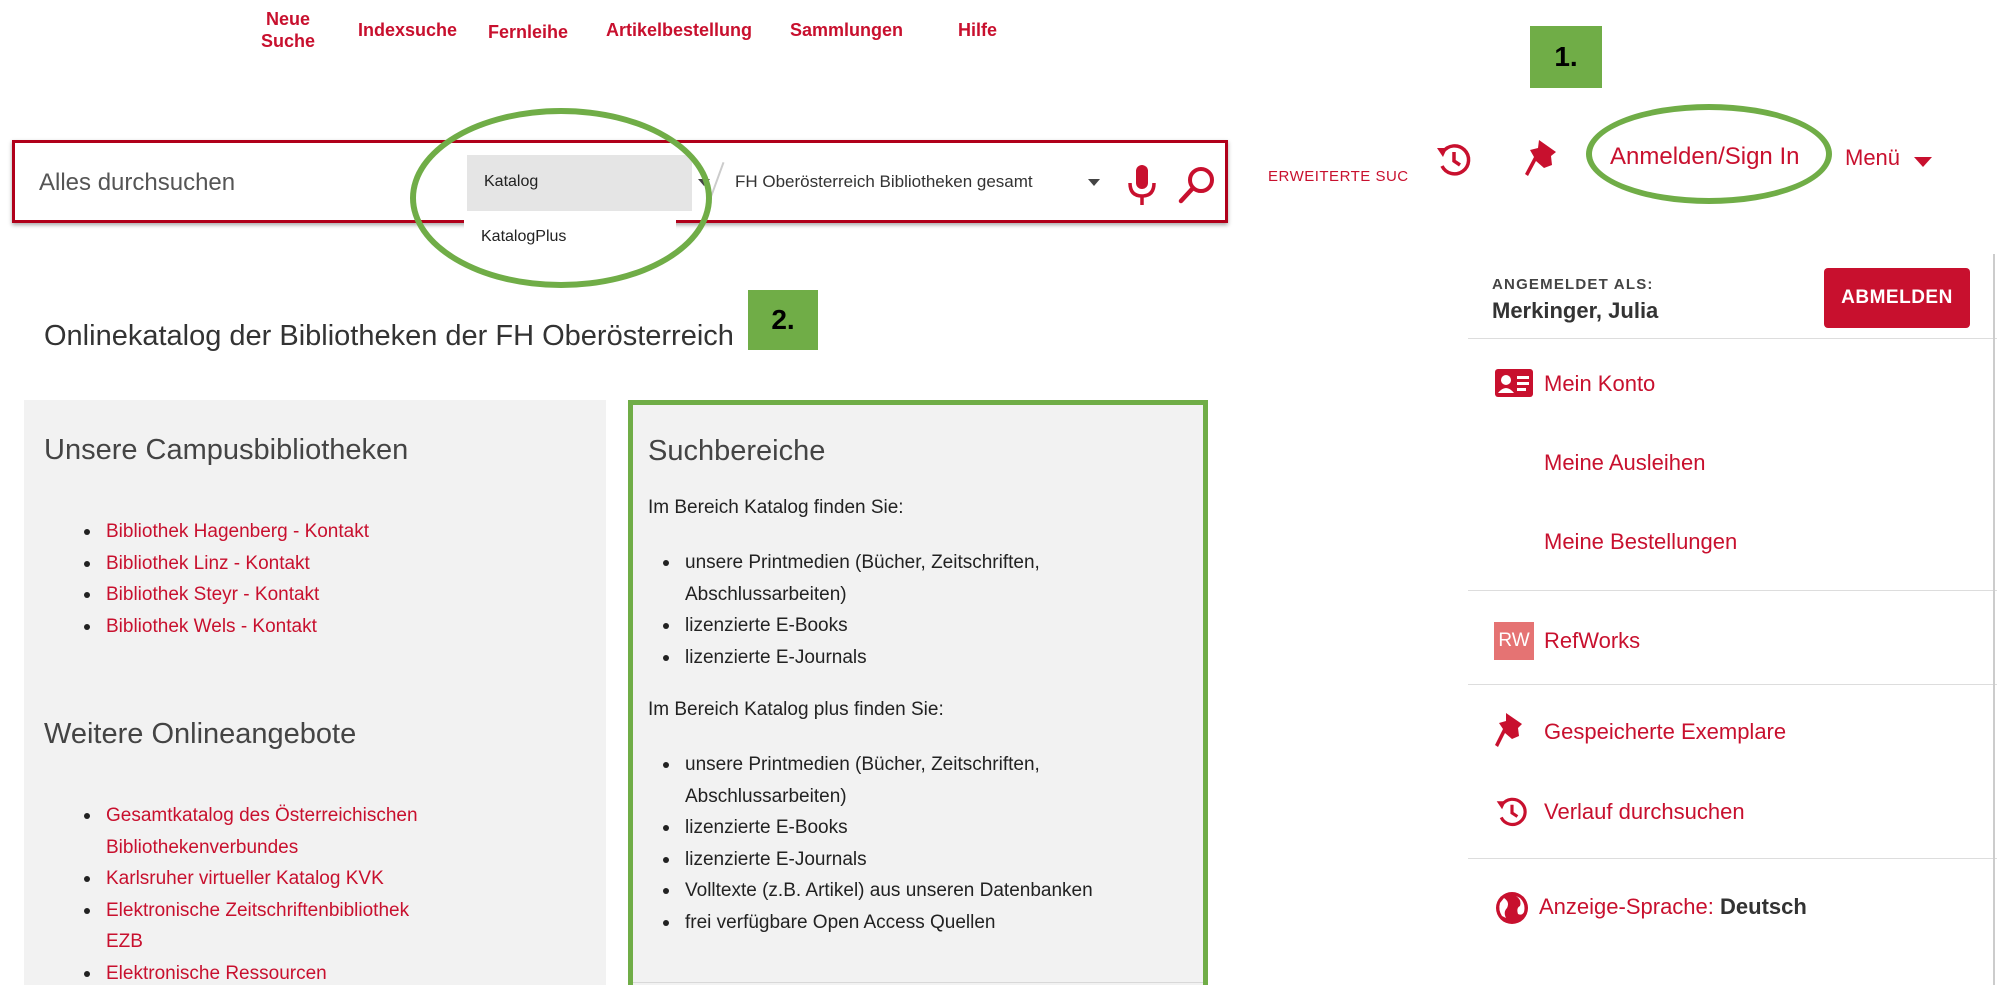 The height and width of the screenshot is (985, 1997). What do you see at coordinates (338, 627) in the screenshot?
I see `list-item: Bibliothek Wels - Kontakt` at bounding box center [338, 627].